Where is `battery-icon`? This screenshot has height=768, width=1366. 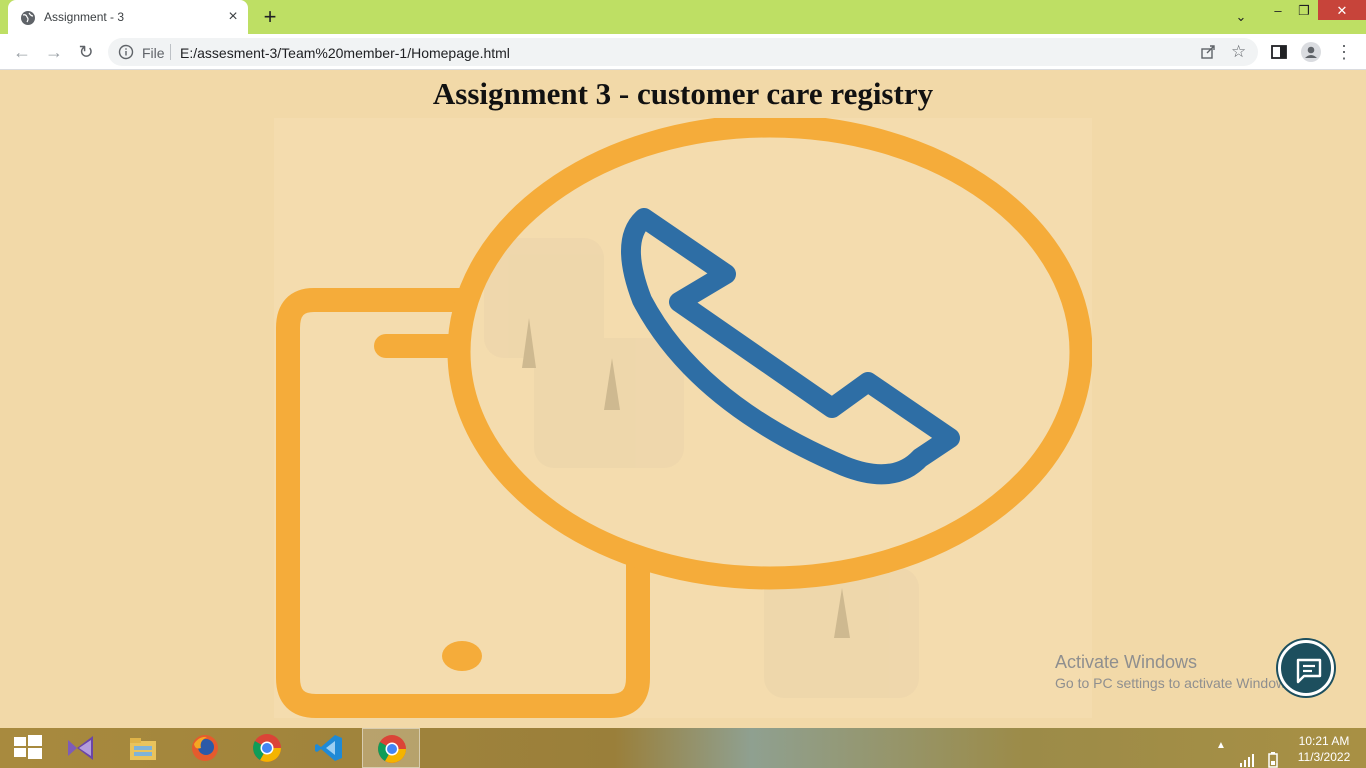
battery-icon is located at coordinates (1273, 754).